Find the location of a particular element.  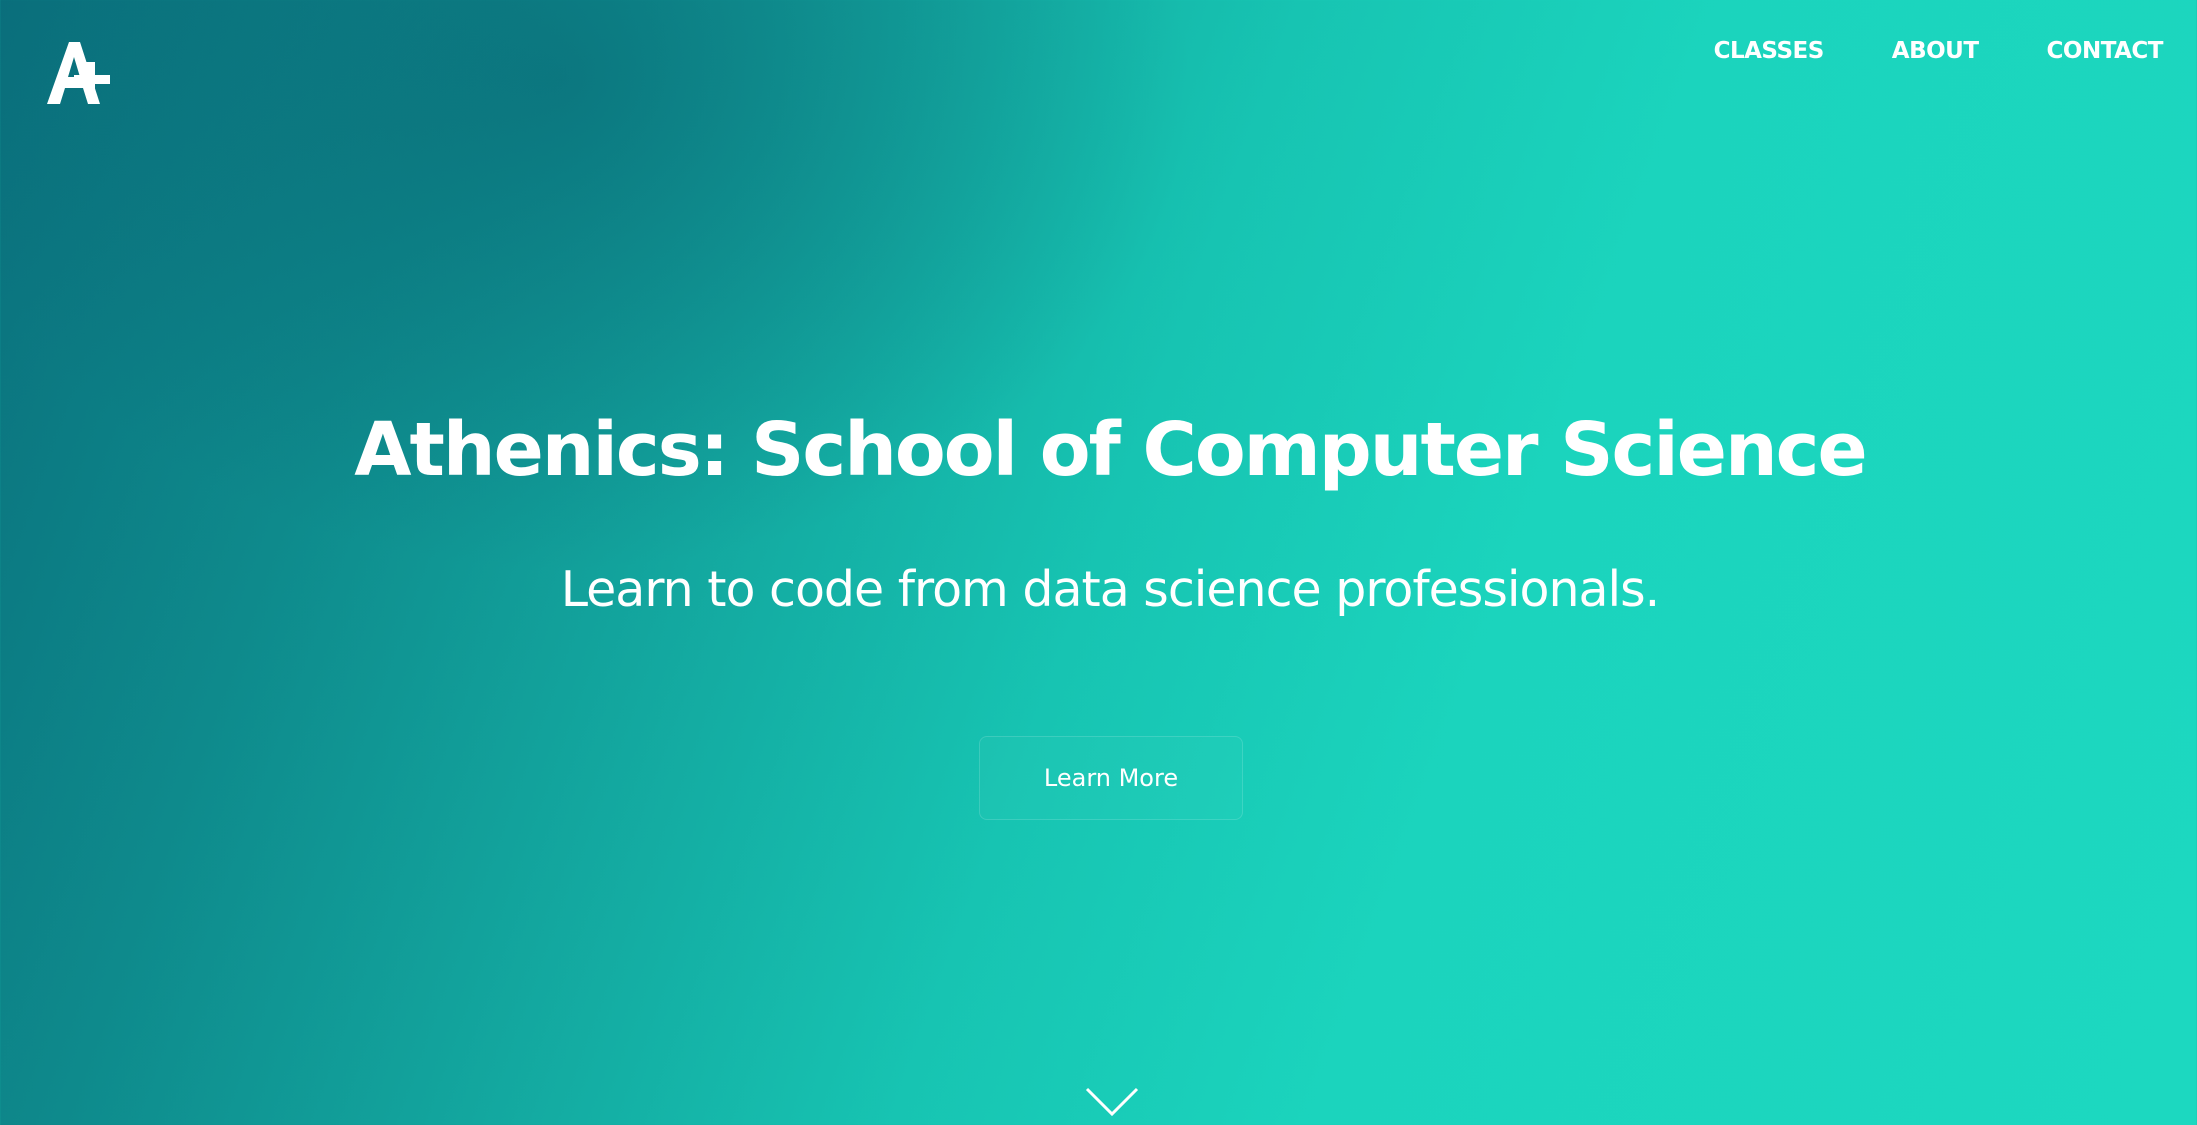

a-plus-logo-icon is located at coordinates (78, 75).